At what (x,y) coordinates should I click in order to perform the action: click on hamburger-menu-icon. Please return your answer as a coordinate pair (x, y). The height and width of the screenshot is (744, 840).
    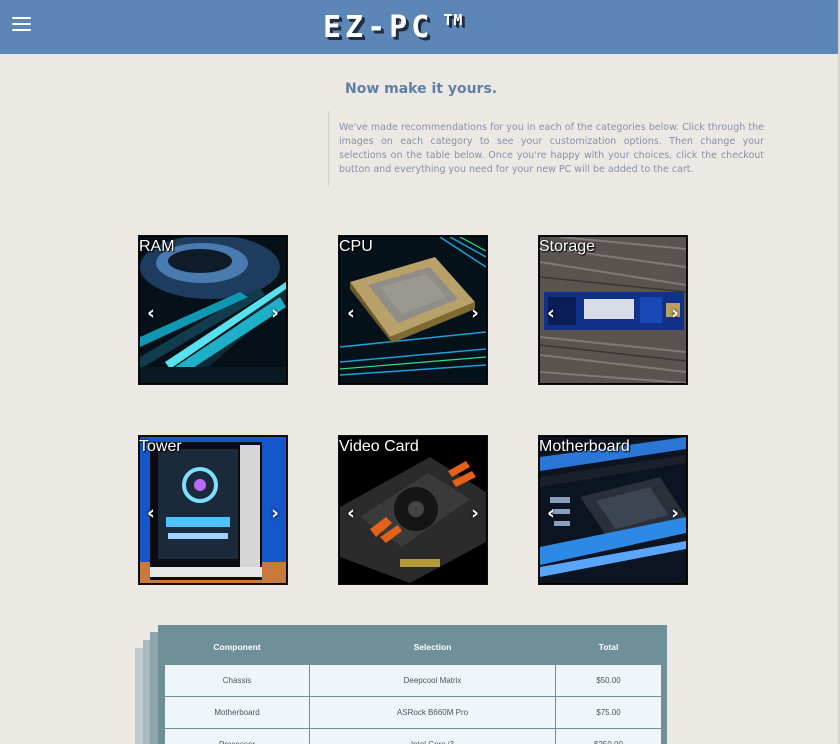
    Looking at the image, I should click on (21, 25).